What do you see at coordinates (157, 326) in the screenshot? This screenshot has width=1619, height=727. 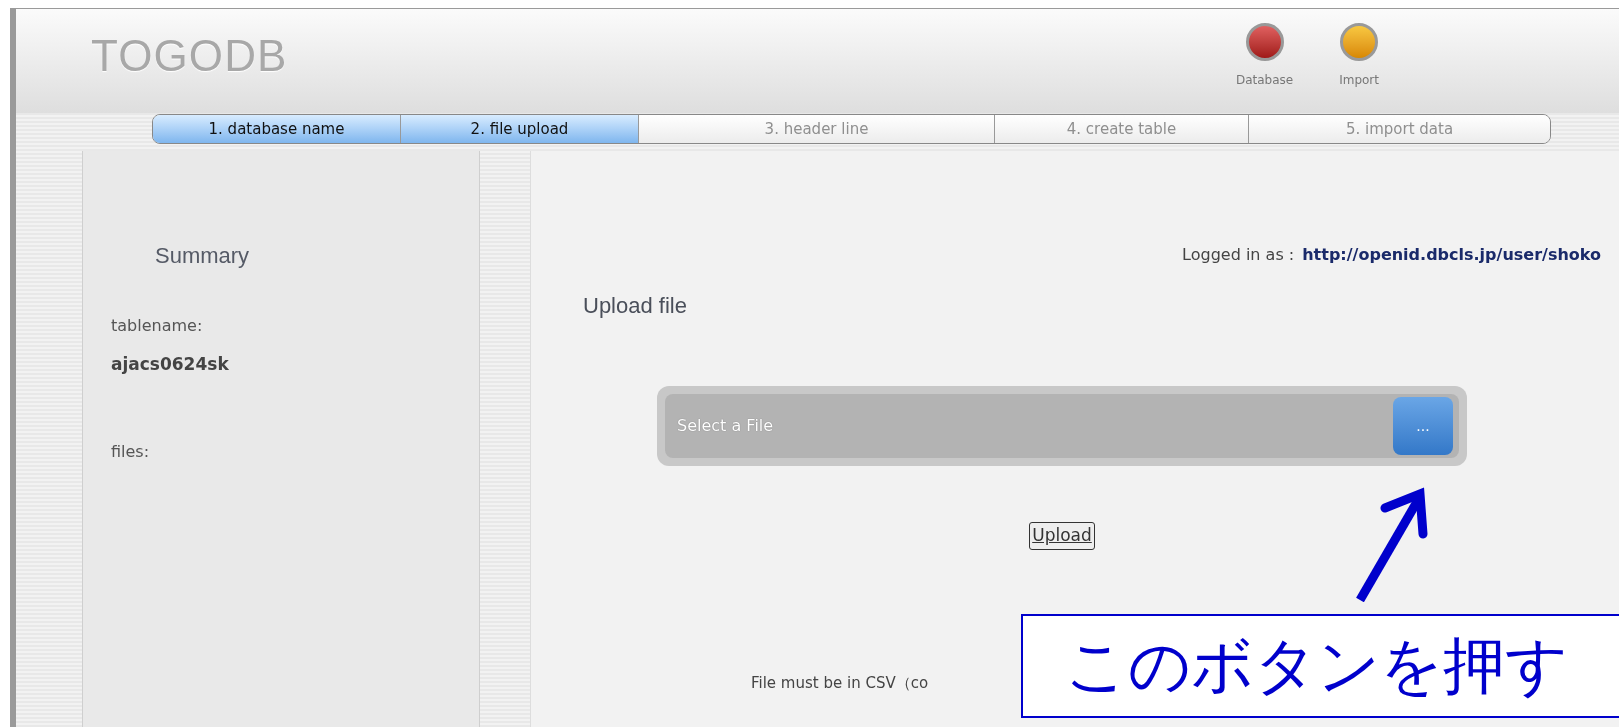 I see `field-label: tablename:` at bounding box center [157, 326].